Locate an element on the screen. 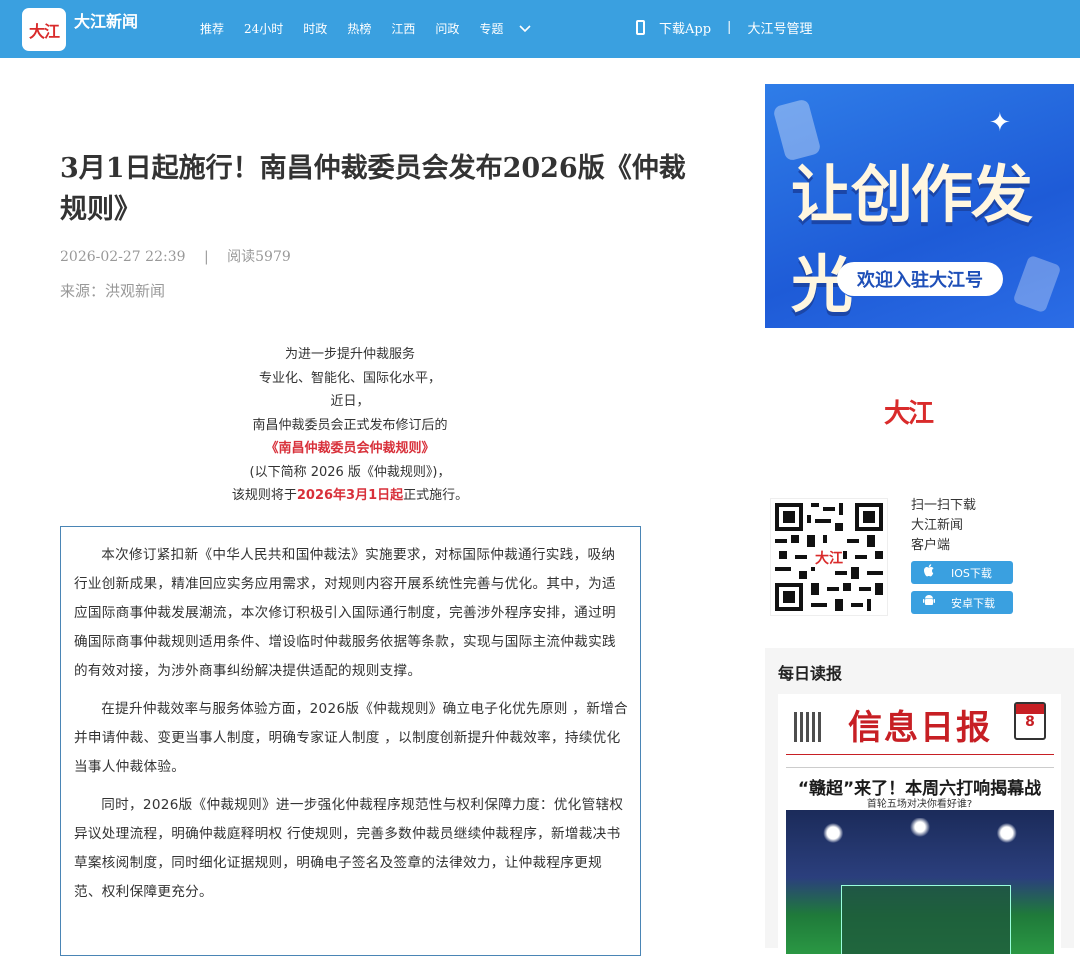 The width and height of the screenshot is (1080, 956). publish-date: 2026-02-27 22:39 is located at coordinates (123, 257).